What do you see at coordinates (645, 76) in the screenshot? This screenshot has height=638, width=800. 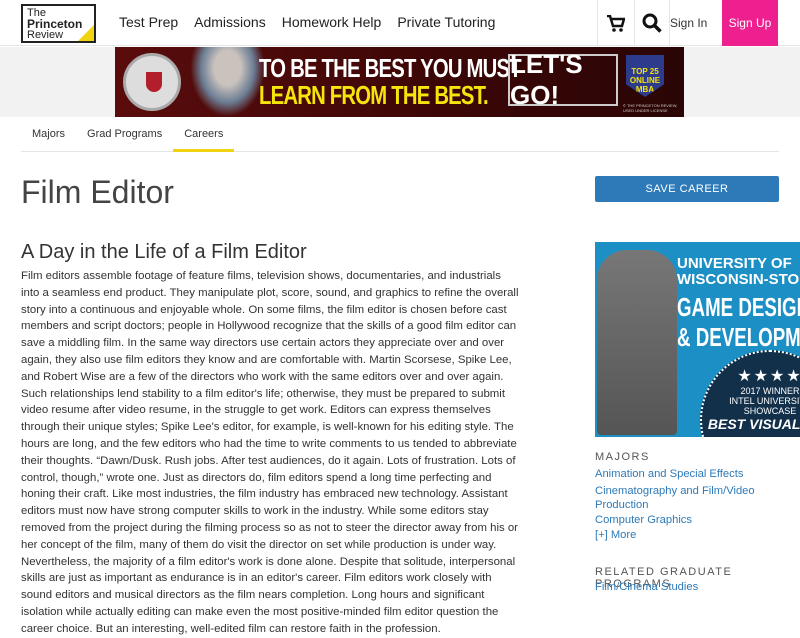 I see `ad-badge: TOP 25 ONLINE MBA` at bounding box center [645, 76].